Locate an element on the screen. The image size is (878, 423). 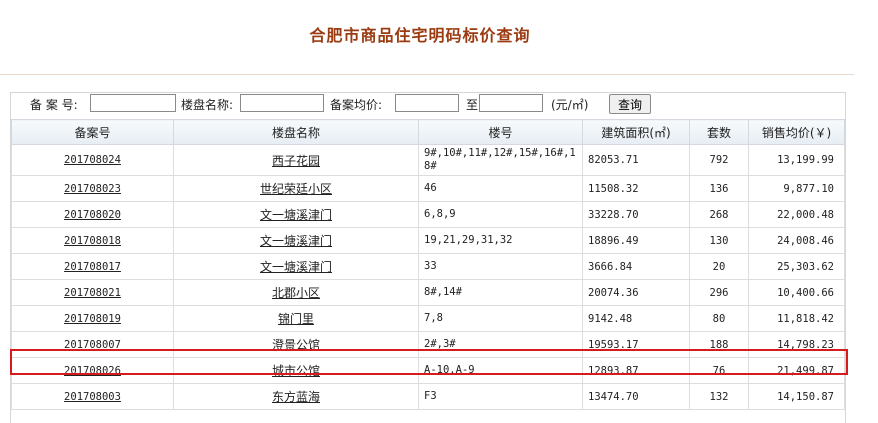
table-row: 201708007 澄景公馆 2#,3# 19593.17 188 14,798.23 is located at coordinates (428, 344).